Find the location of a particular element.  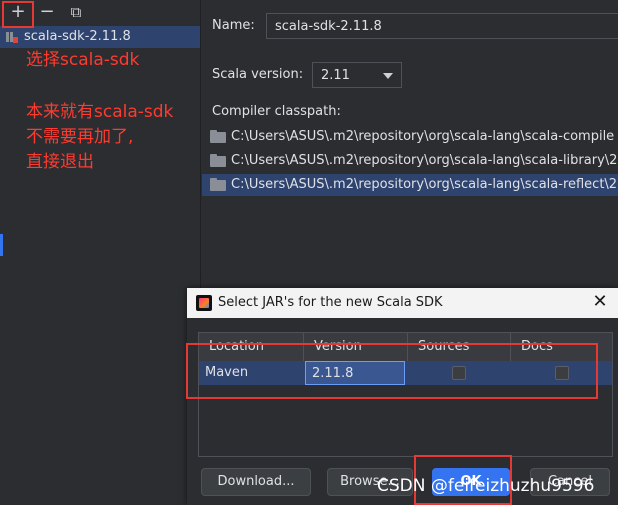

sdk-list-item-label: scala-sdk-2.11.8 is located at coordinates (77, 36).